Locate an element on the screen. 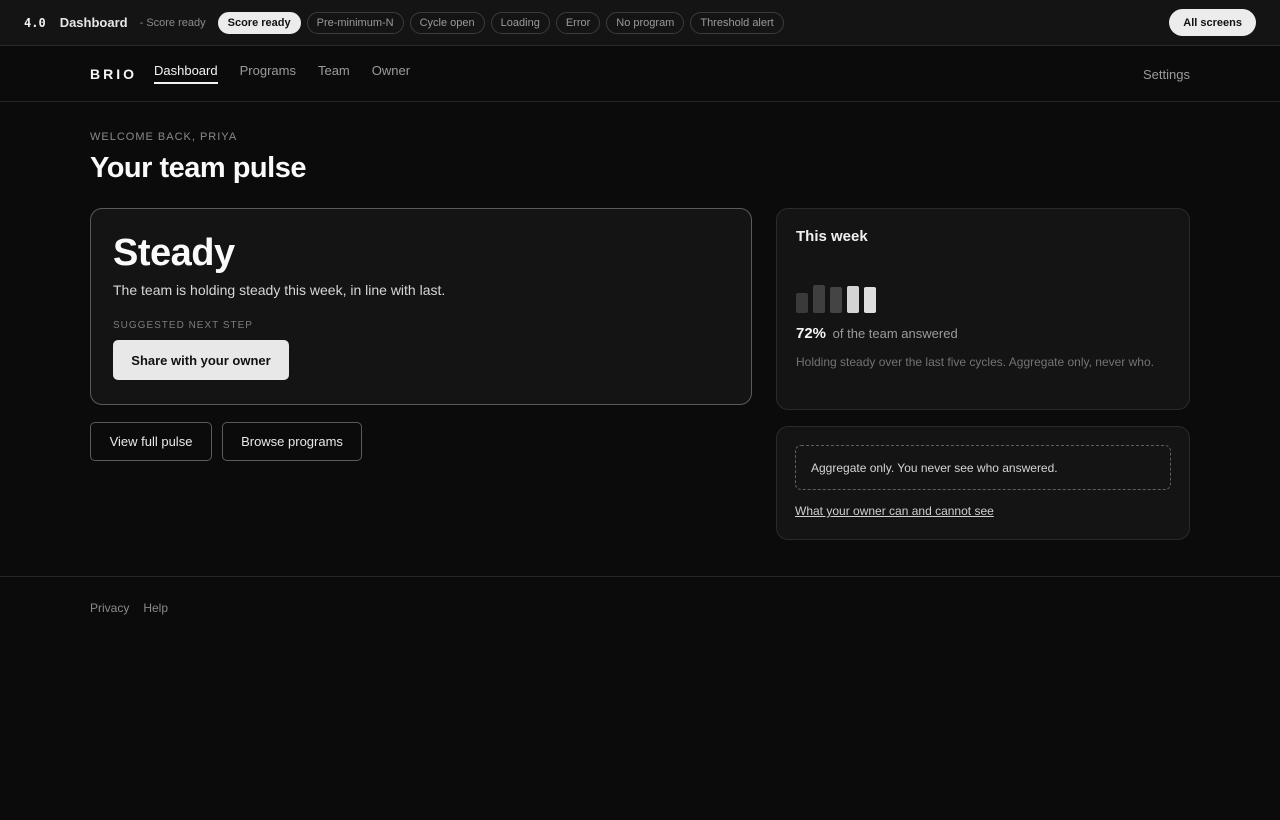  state-pill-pre-minimum-n: Pre-minimum-N is located at coordinates (355, 22).